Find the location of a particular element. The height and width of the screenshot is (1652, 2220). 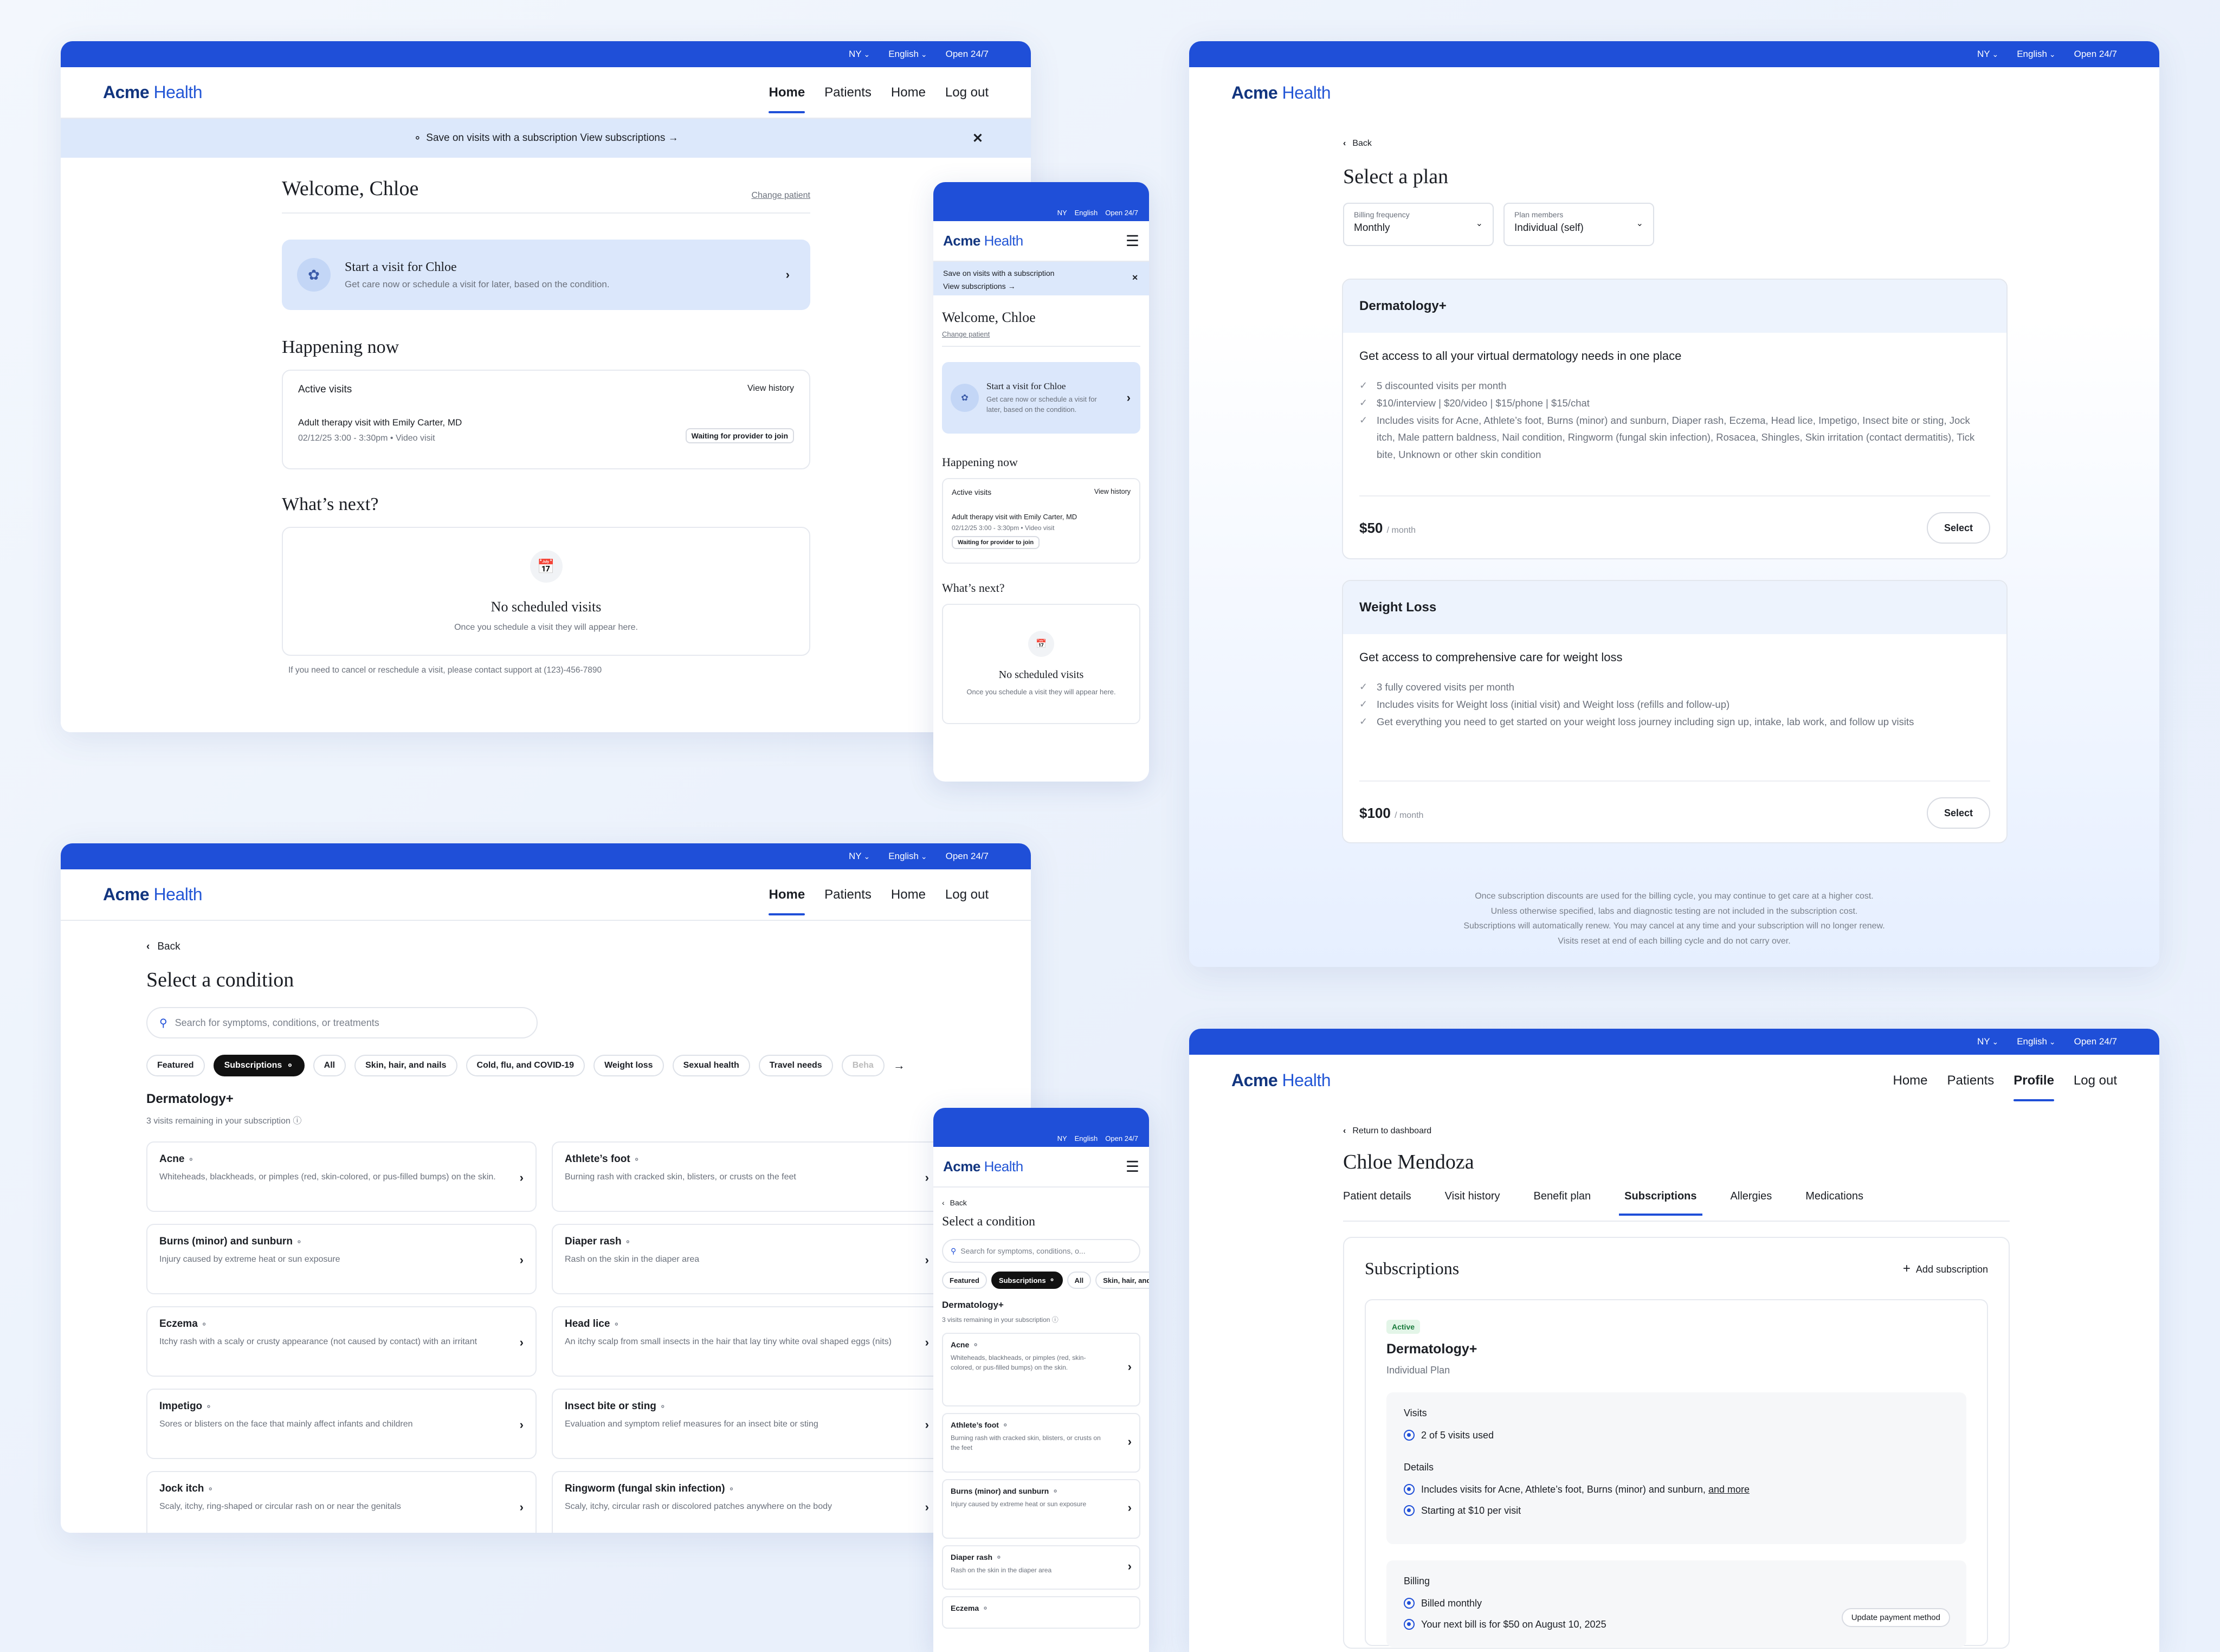

filter-featured: Featured is located at coordinates (175, 1065).